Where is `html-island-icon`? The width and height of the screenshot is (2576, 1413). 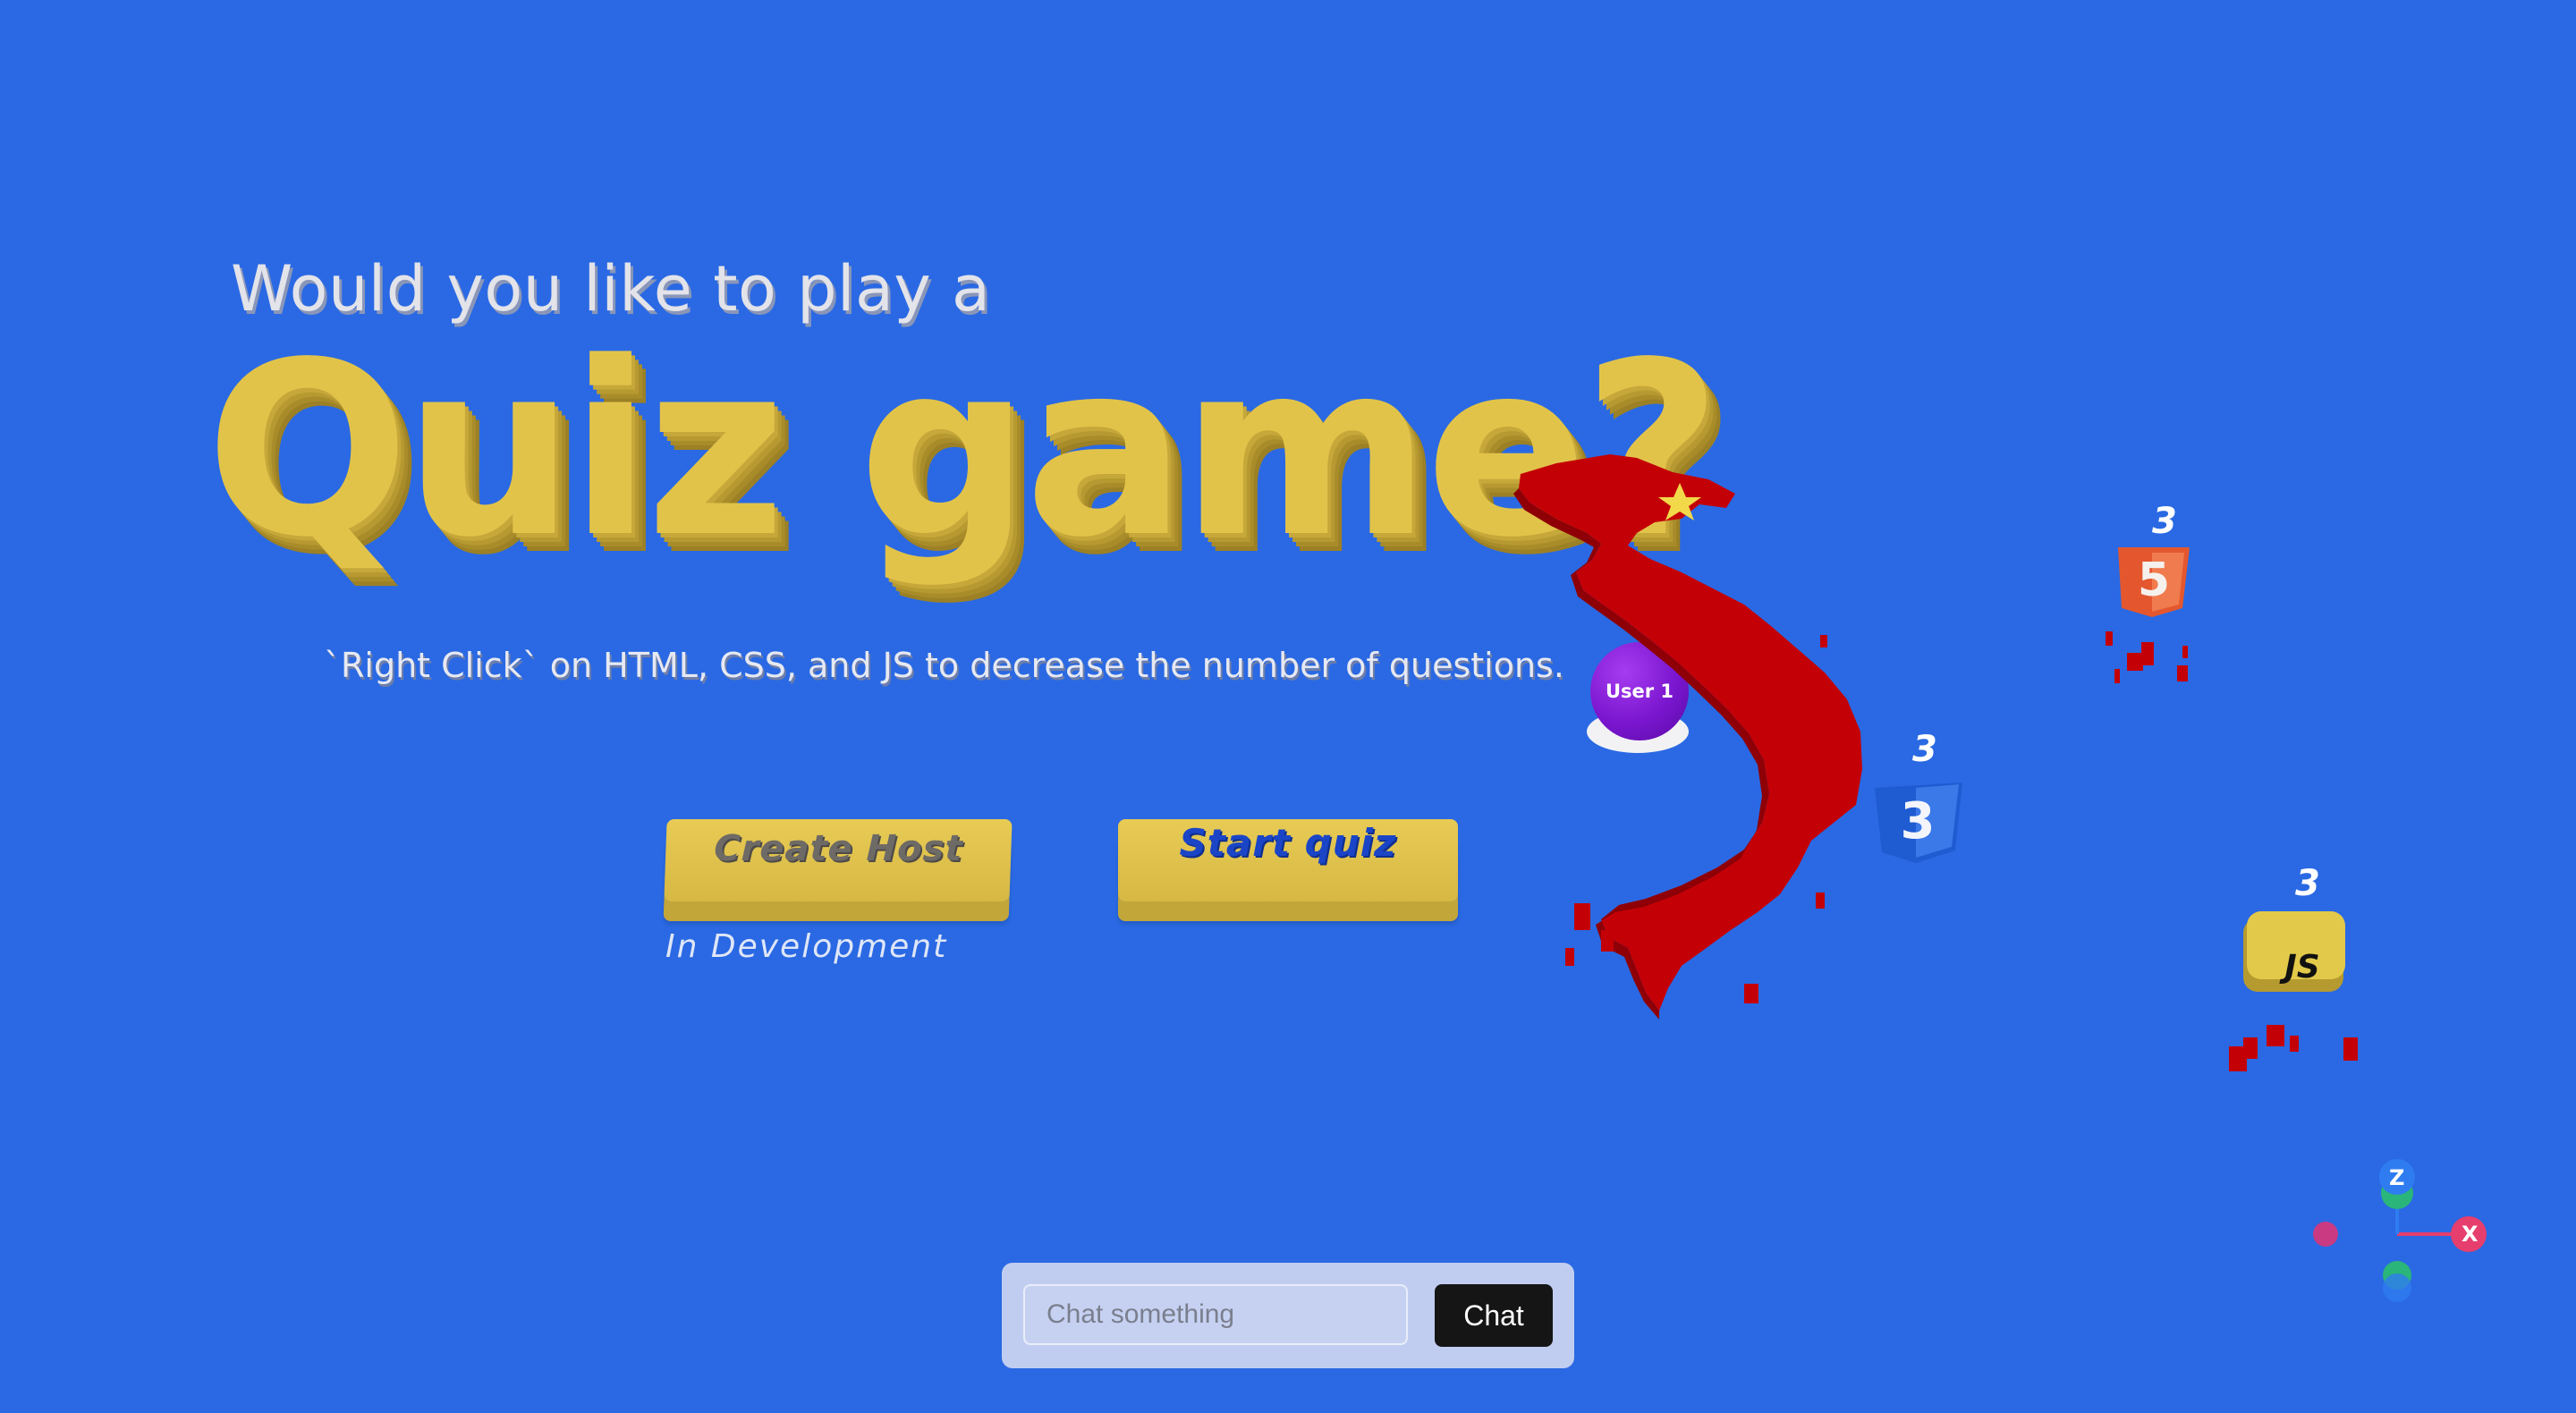 html-island-icon is located at coordinates (2147, 657).